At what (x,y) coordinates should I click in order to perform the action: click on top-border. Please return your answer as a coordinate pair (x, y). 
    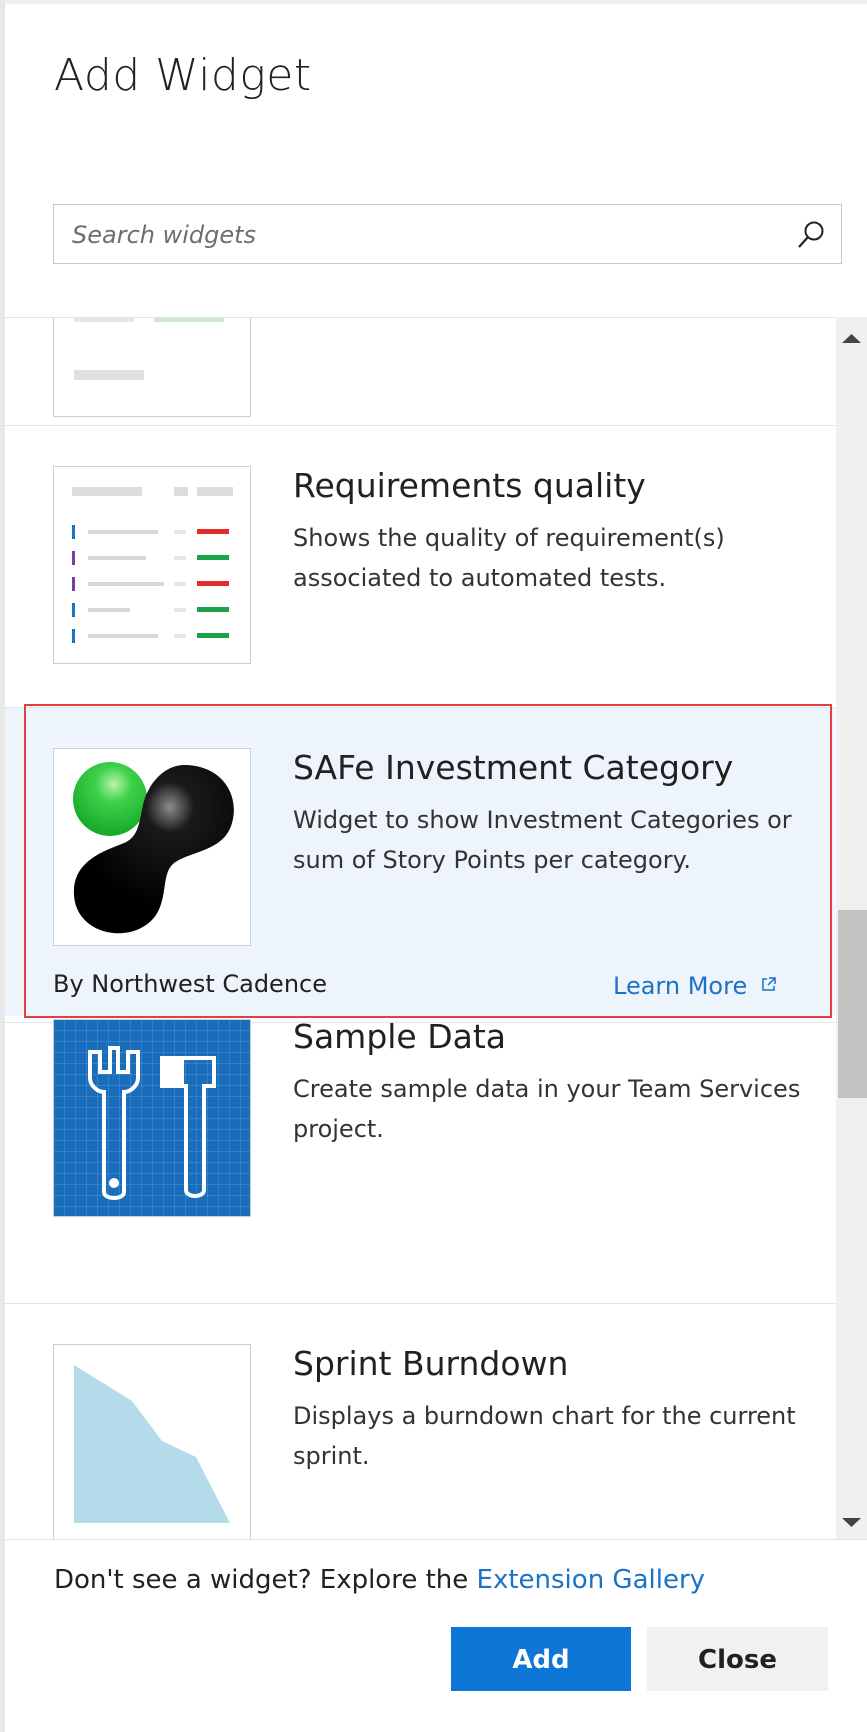
    Looking at the image, I should click on (433, 2).